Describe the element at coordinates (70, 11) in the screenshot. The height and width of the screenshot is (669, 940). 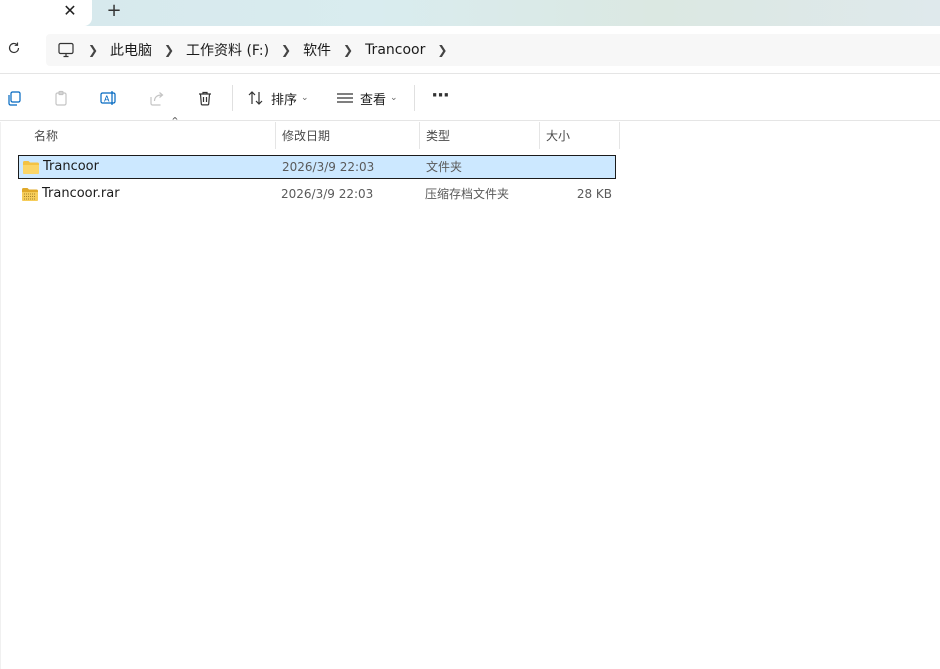
I see `close-tab-icon: ✕` at that location.